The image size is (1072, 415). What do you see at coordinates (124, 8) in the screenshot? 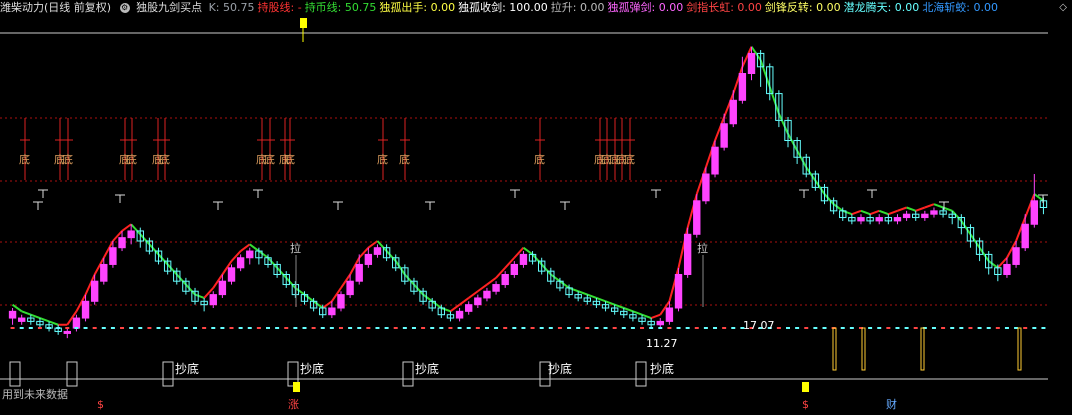
I see `gear-icon: ⚙` at bounding box center [124, 8].